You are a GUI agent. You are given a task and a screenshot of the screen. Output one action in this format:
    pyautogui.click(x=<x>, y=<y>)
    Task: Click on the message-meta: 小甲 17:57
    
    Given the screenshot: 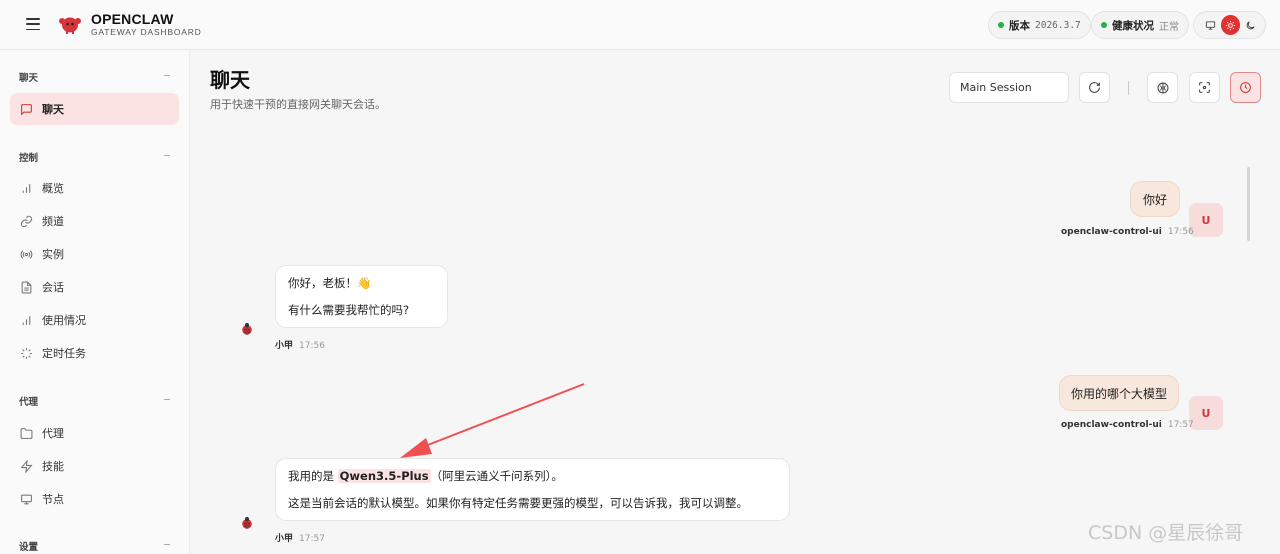 What is the action you would take?
    pyautogui.click(x=300, y=537)
    